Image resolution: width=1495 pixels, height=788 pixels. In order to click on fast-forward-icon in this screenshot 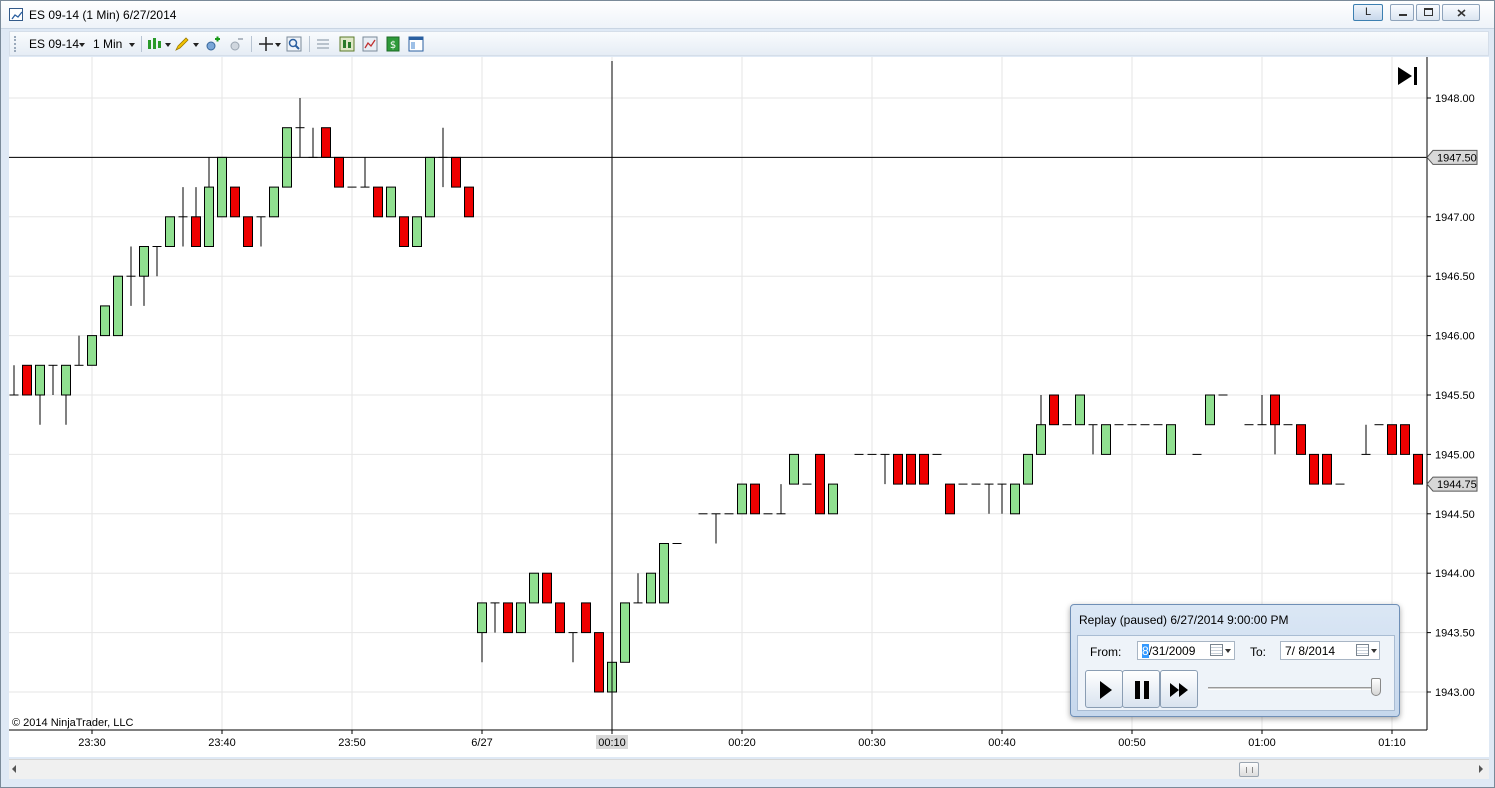, I will do `click(1179, 690)`.